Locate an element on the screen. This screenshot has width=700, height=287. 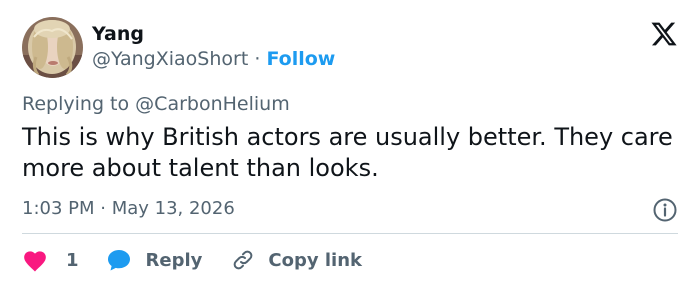
divider is located at coordinates (350, 233).